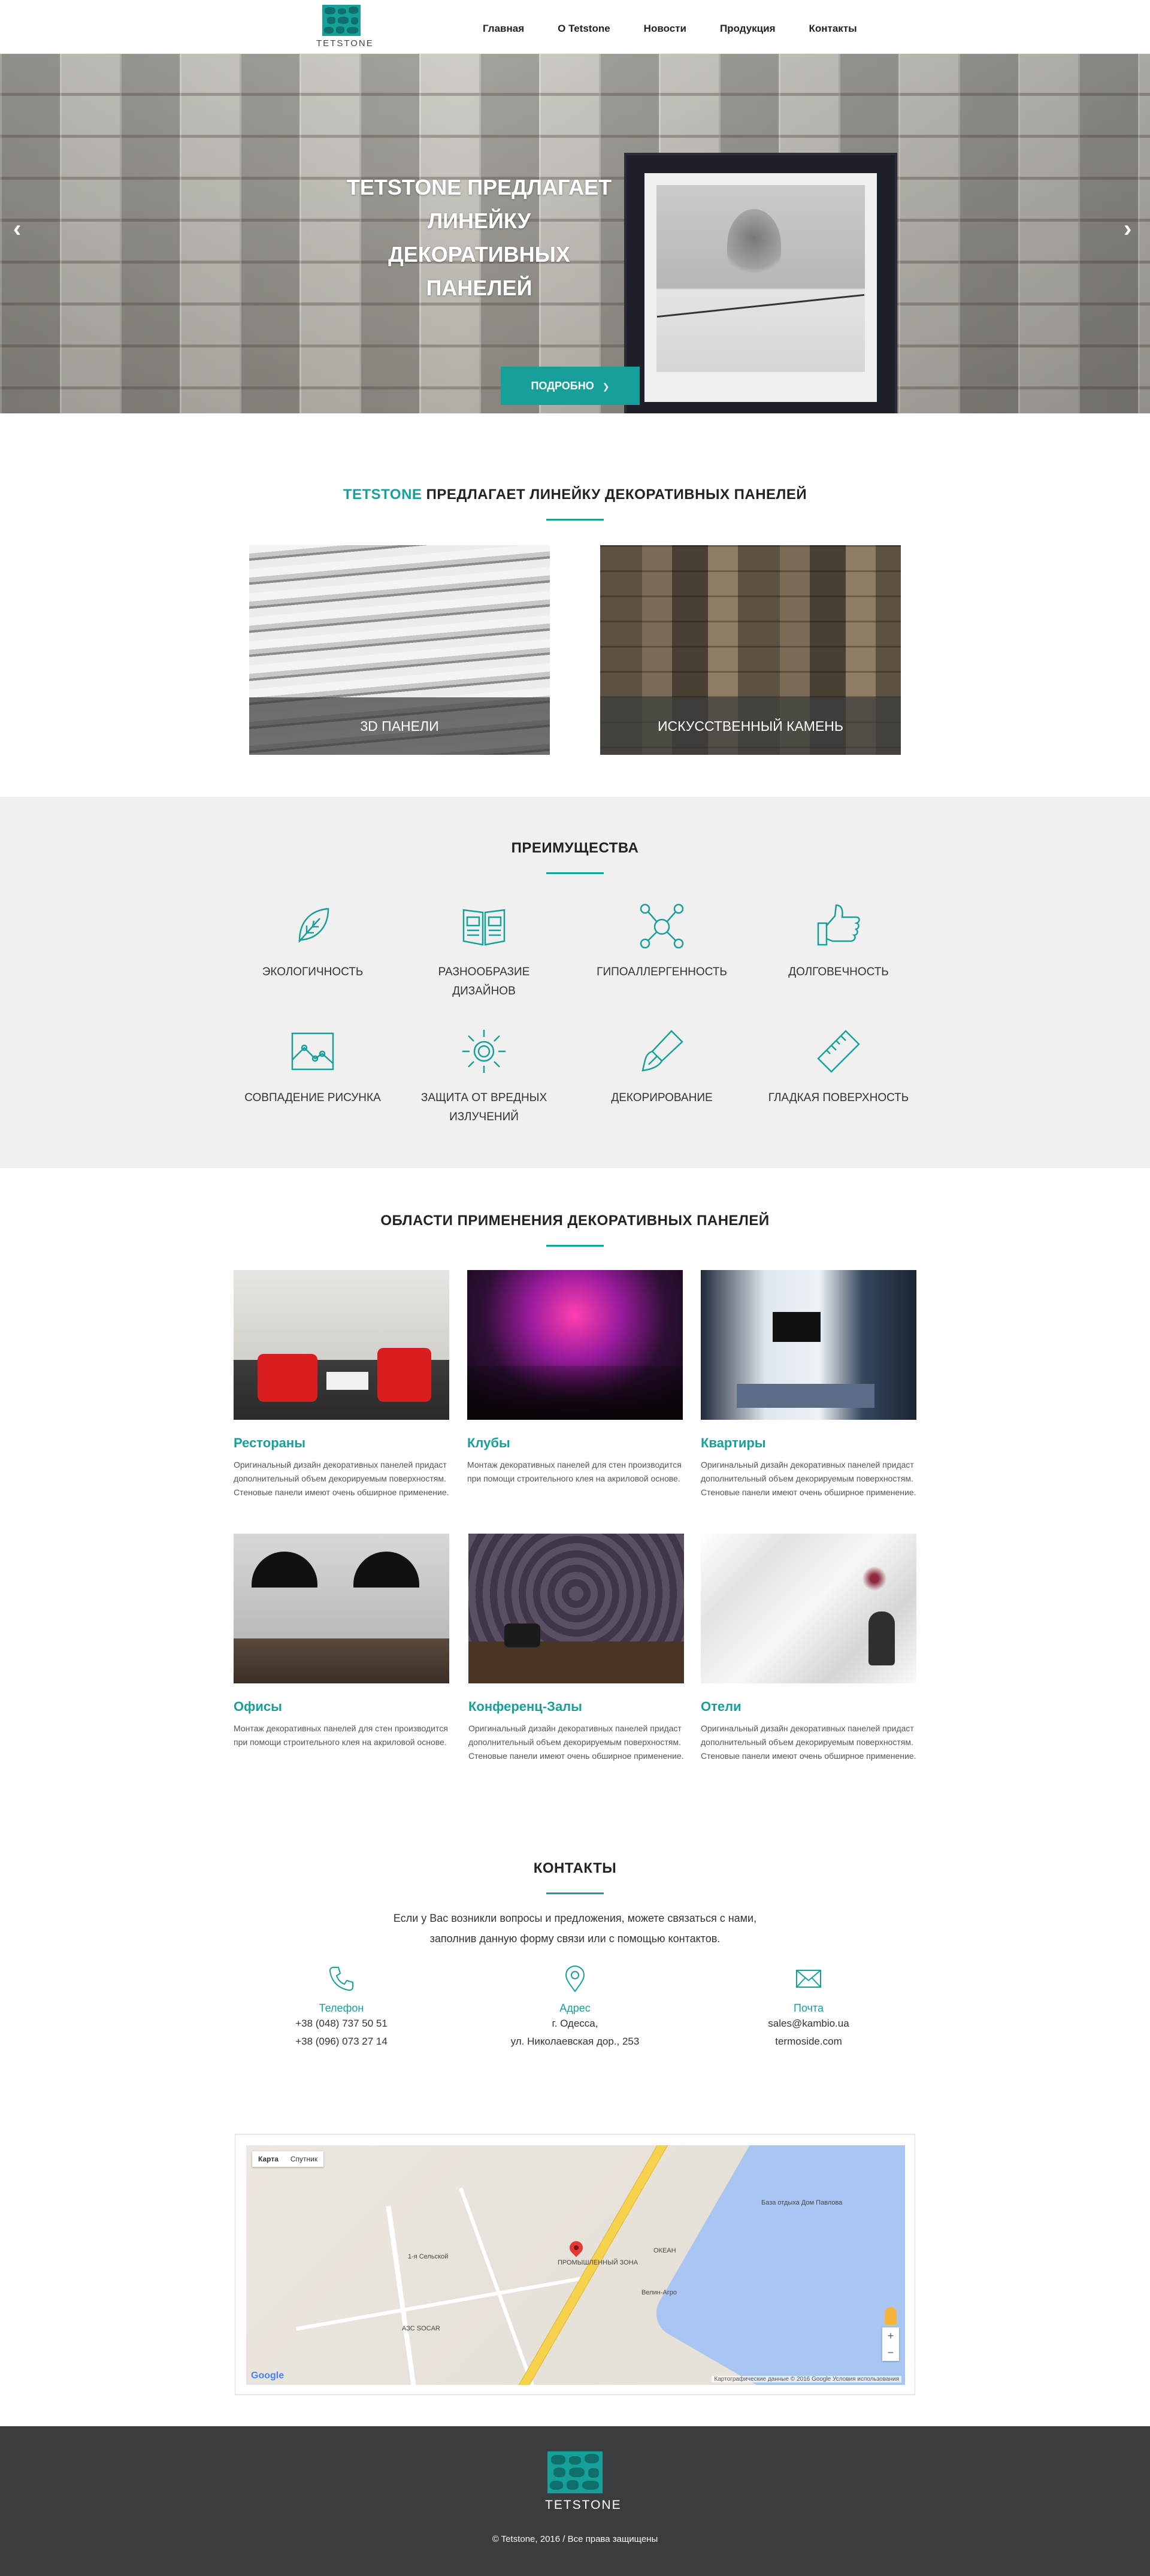 The image size is (1150, 2576). What do you see at coordinates (575, 1979) in the screenshot?
I see `map-pin-icon` at bounding box center [575, 1979].